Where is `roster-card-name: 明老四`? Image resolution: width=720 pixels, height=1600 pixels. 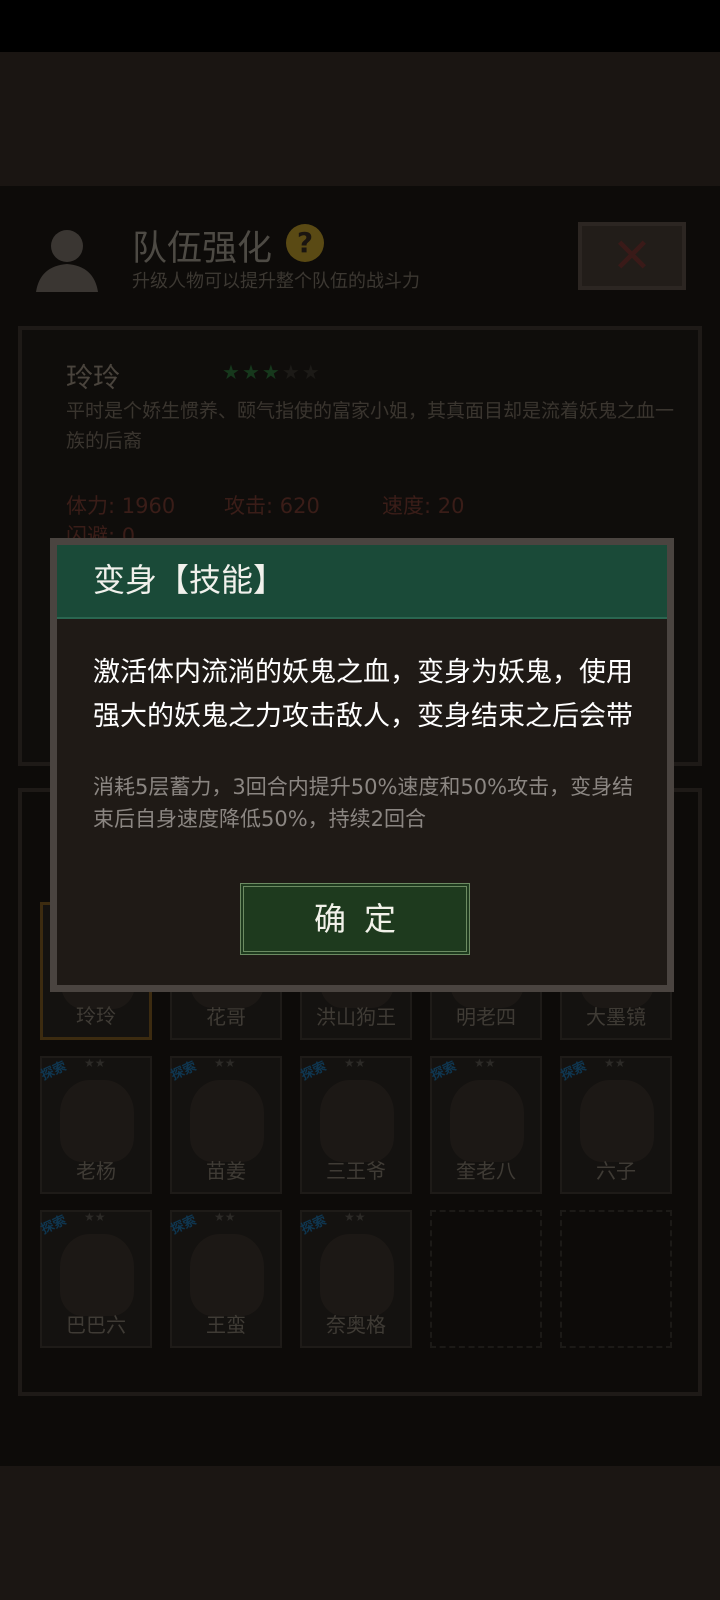 roster-card-name: 明老四 is located at coordinates (486, 1017).